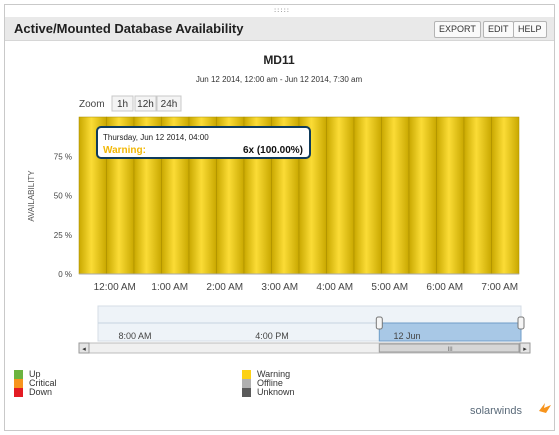 Image resolution: width=559 pixels, height=435 pixels. What do you see at coordinates (340, 195) in the screenshot?
I see `bar-430am` at bounding box center [340, 195].